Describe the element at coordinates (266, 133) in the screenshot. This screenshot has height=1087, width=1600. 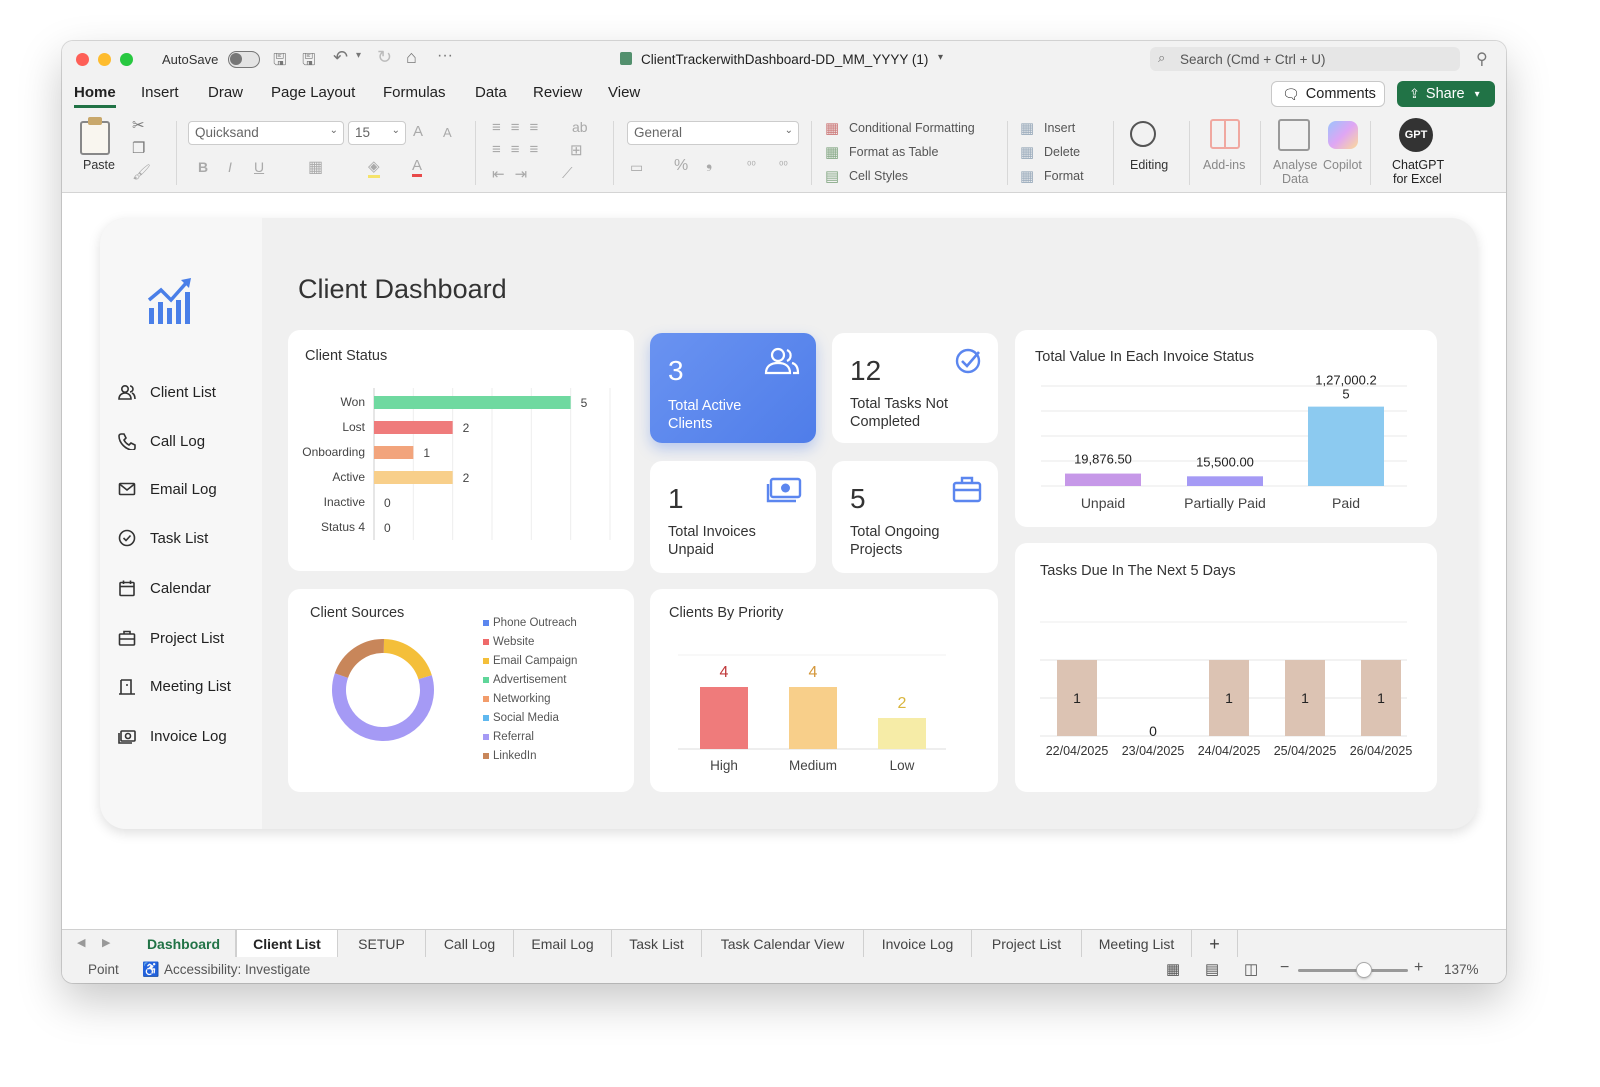
I see `font-name-select: Quicksand ⌄` at that location.